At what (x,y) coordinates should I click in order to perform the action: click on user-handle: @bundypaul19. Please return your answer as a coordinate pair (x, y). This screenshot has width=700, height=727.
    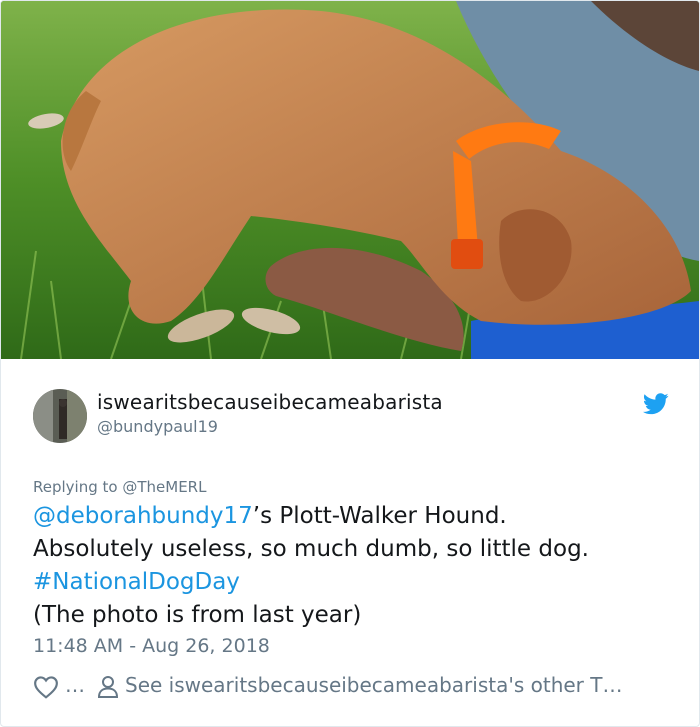
    Looking at the image, I should click on (157, 426).